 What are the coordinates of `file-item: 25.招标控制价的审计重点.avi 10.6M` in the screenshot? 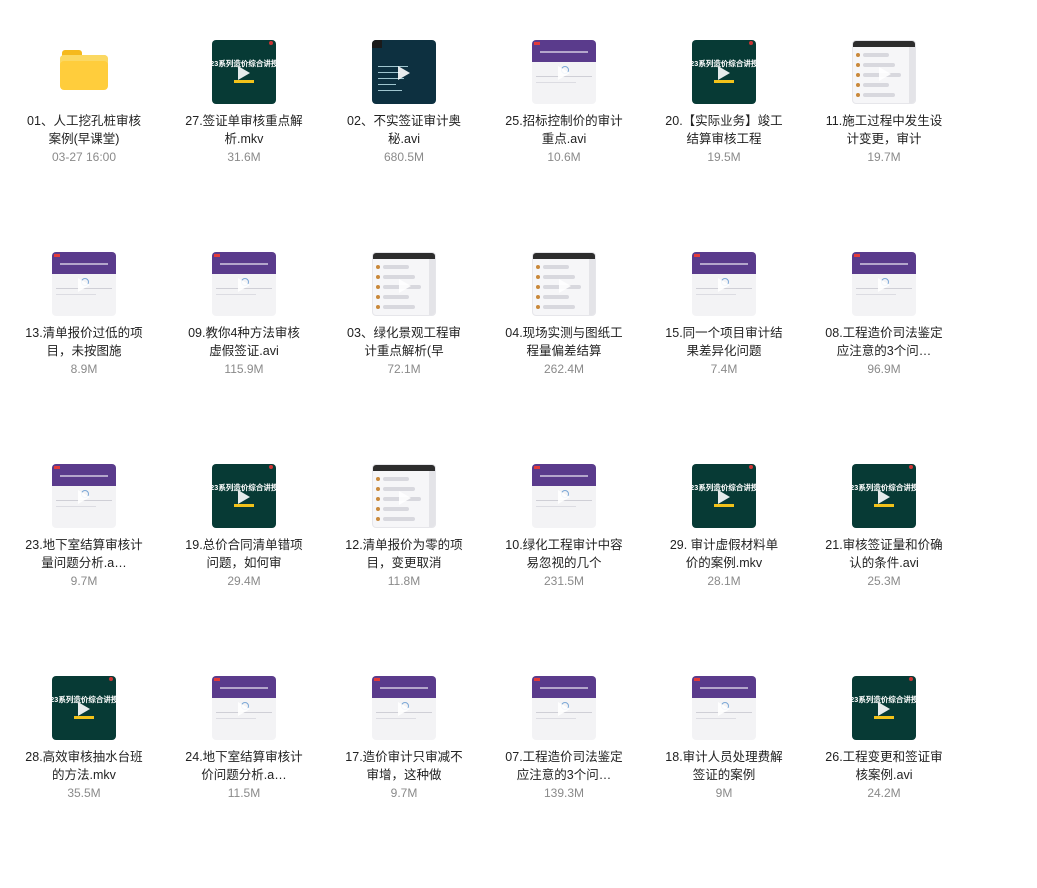 It's located at (564, 102).